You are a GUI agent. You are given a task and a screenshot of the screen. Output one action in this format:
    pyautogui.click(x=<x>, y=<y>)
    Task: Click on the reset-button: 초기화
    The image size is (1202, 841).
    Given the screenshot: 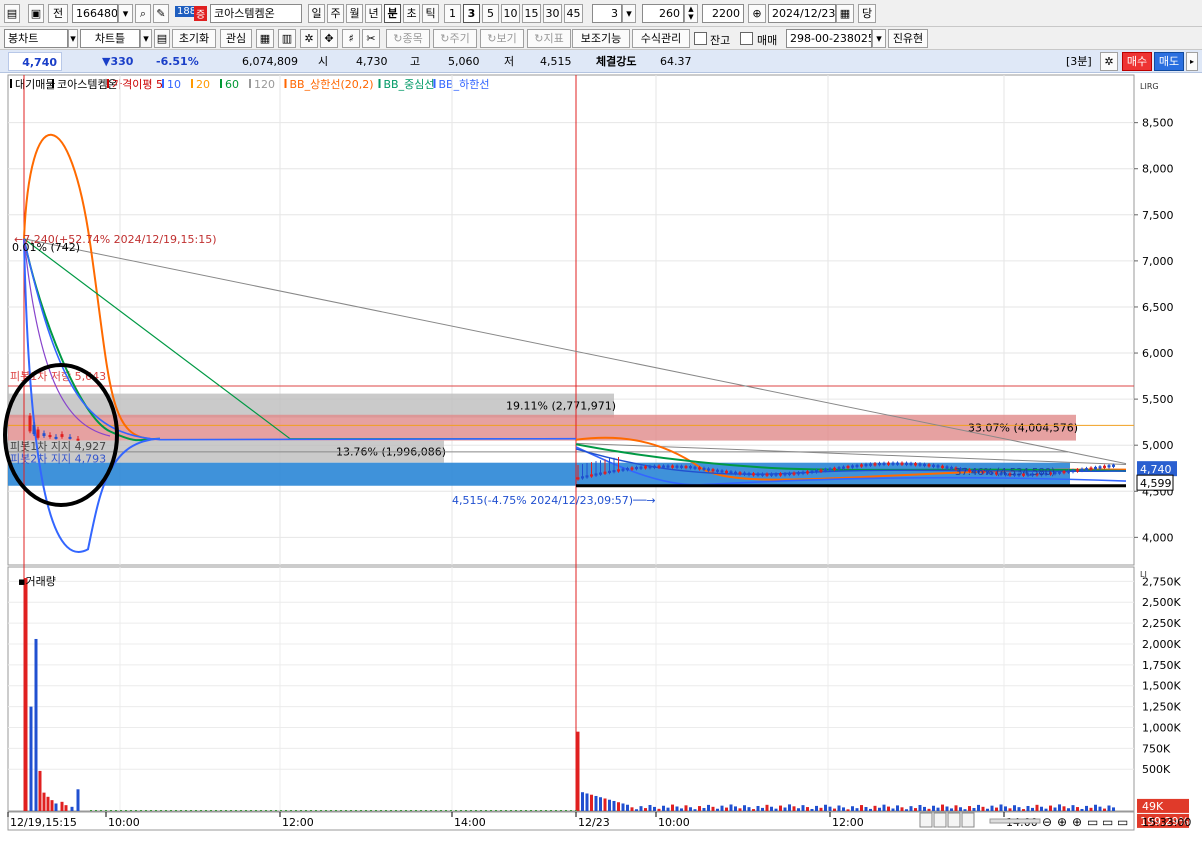 What is the action you would take?
    pyautogui.click(x=194, y=38)
    